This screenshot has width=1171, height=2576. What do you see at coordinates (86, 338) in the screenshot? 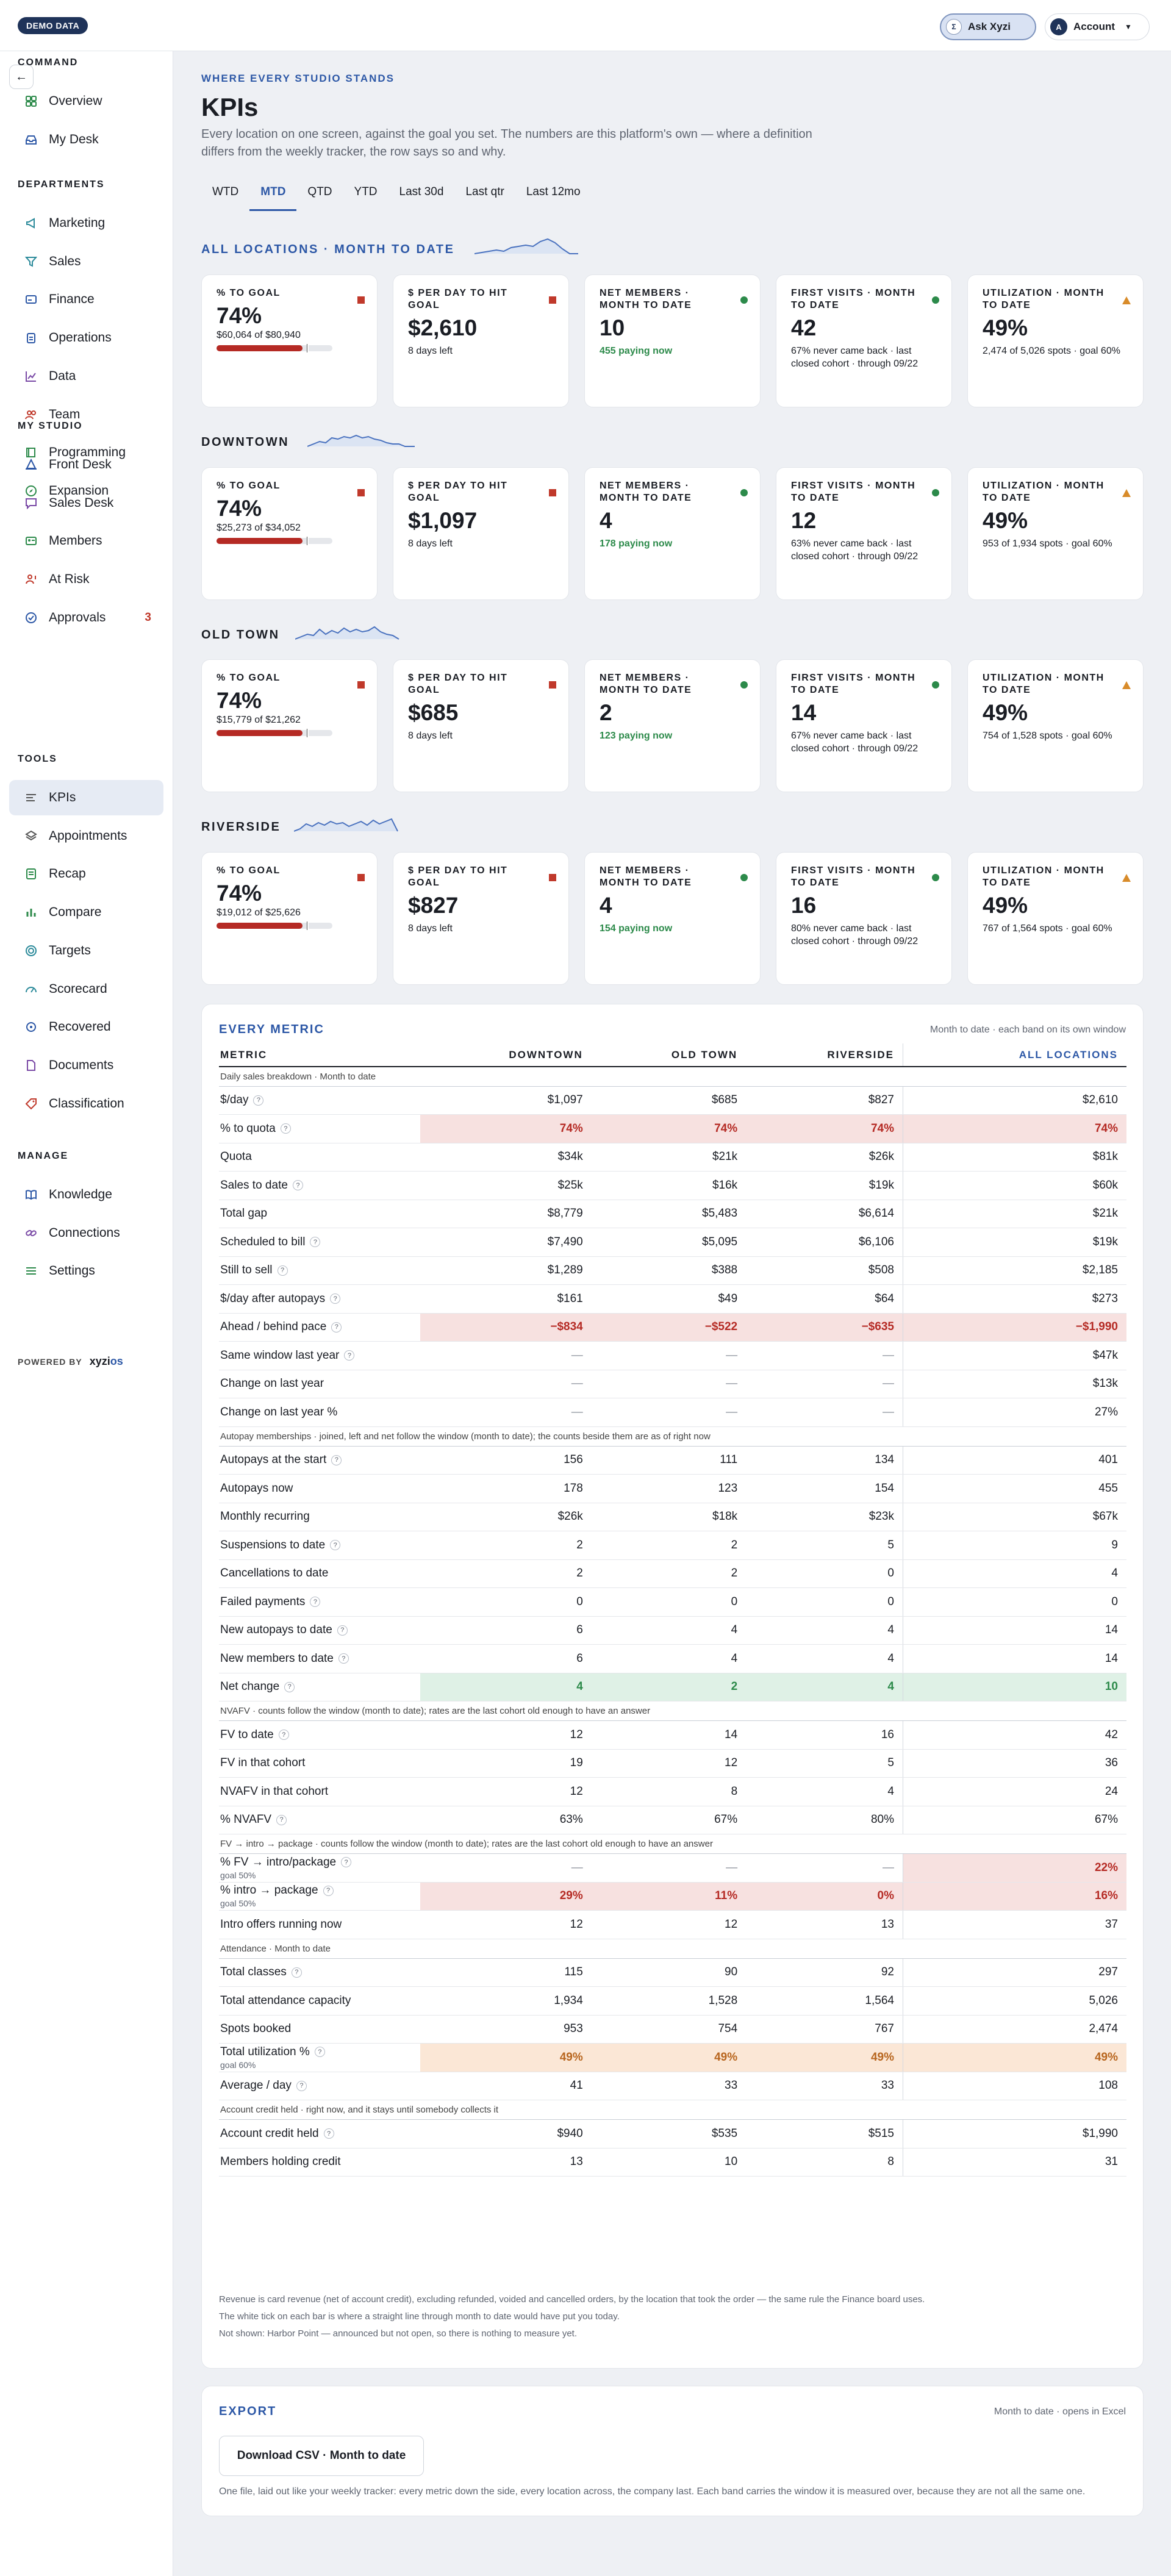
I see `sidebar-item-operations: Operations` at bounding box center [86, 338].